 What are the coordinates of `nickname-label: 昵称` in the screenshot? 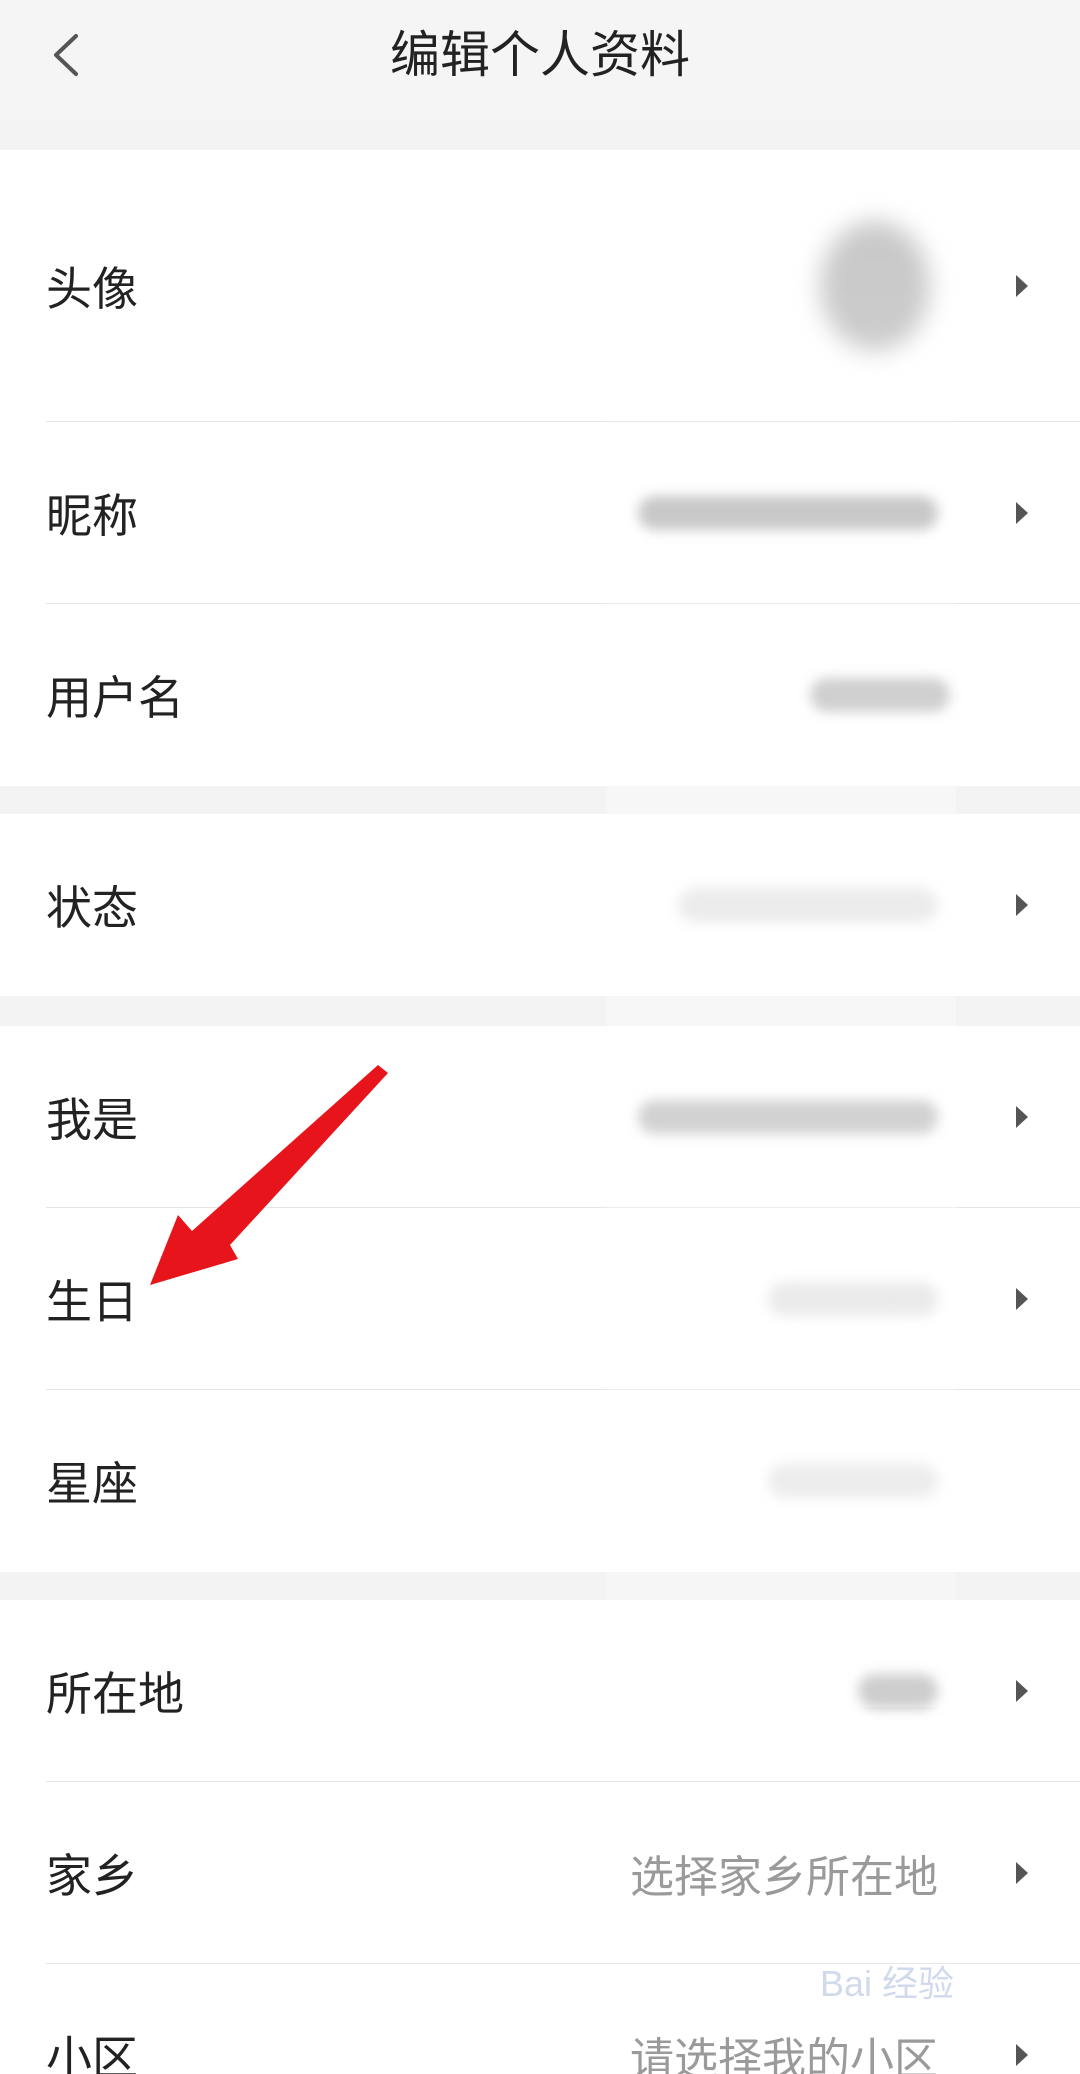 It's located at (92, 516).